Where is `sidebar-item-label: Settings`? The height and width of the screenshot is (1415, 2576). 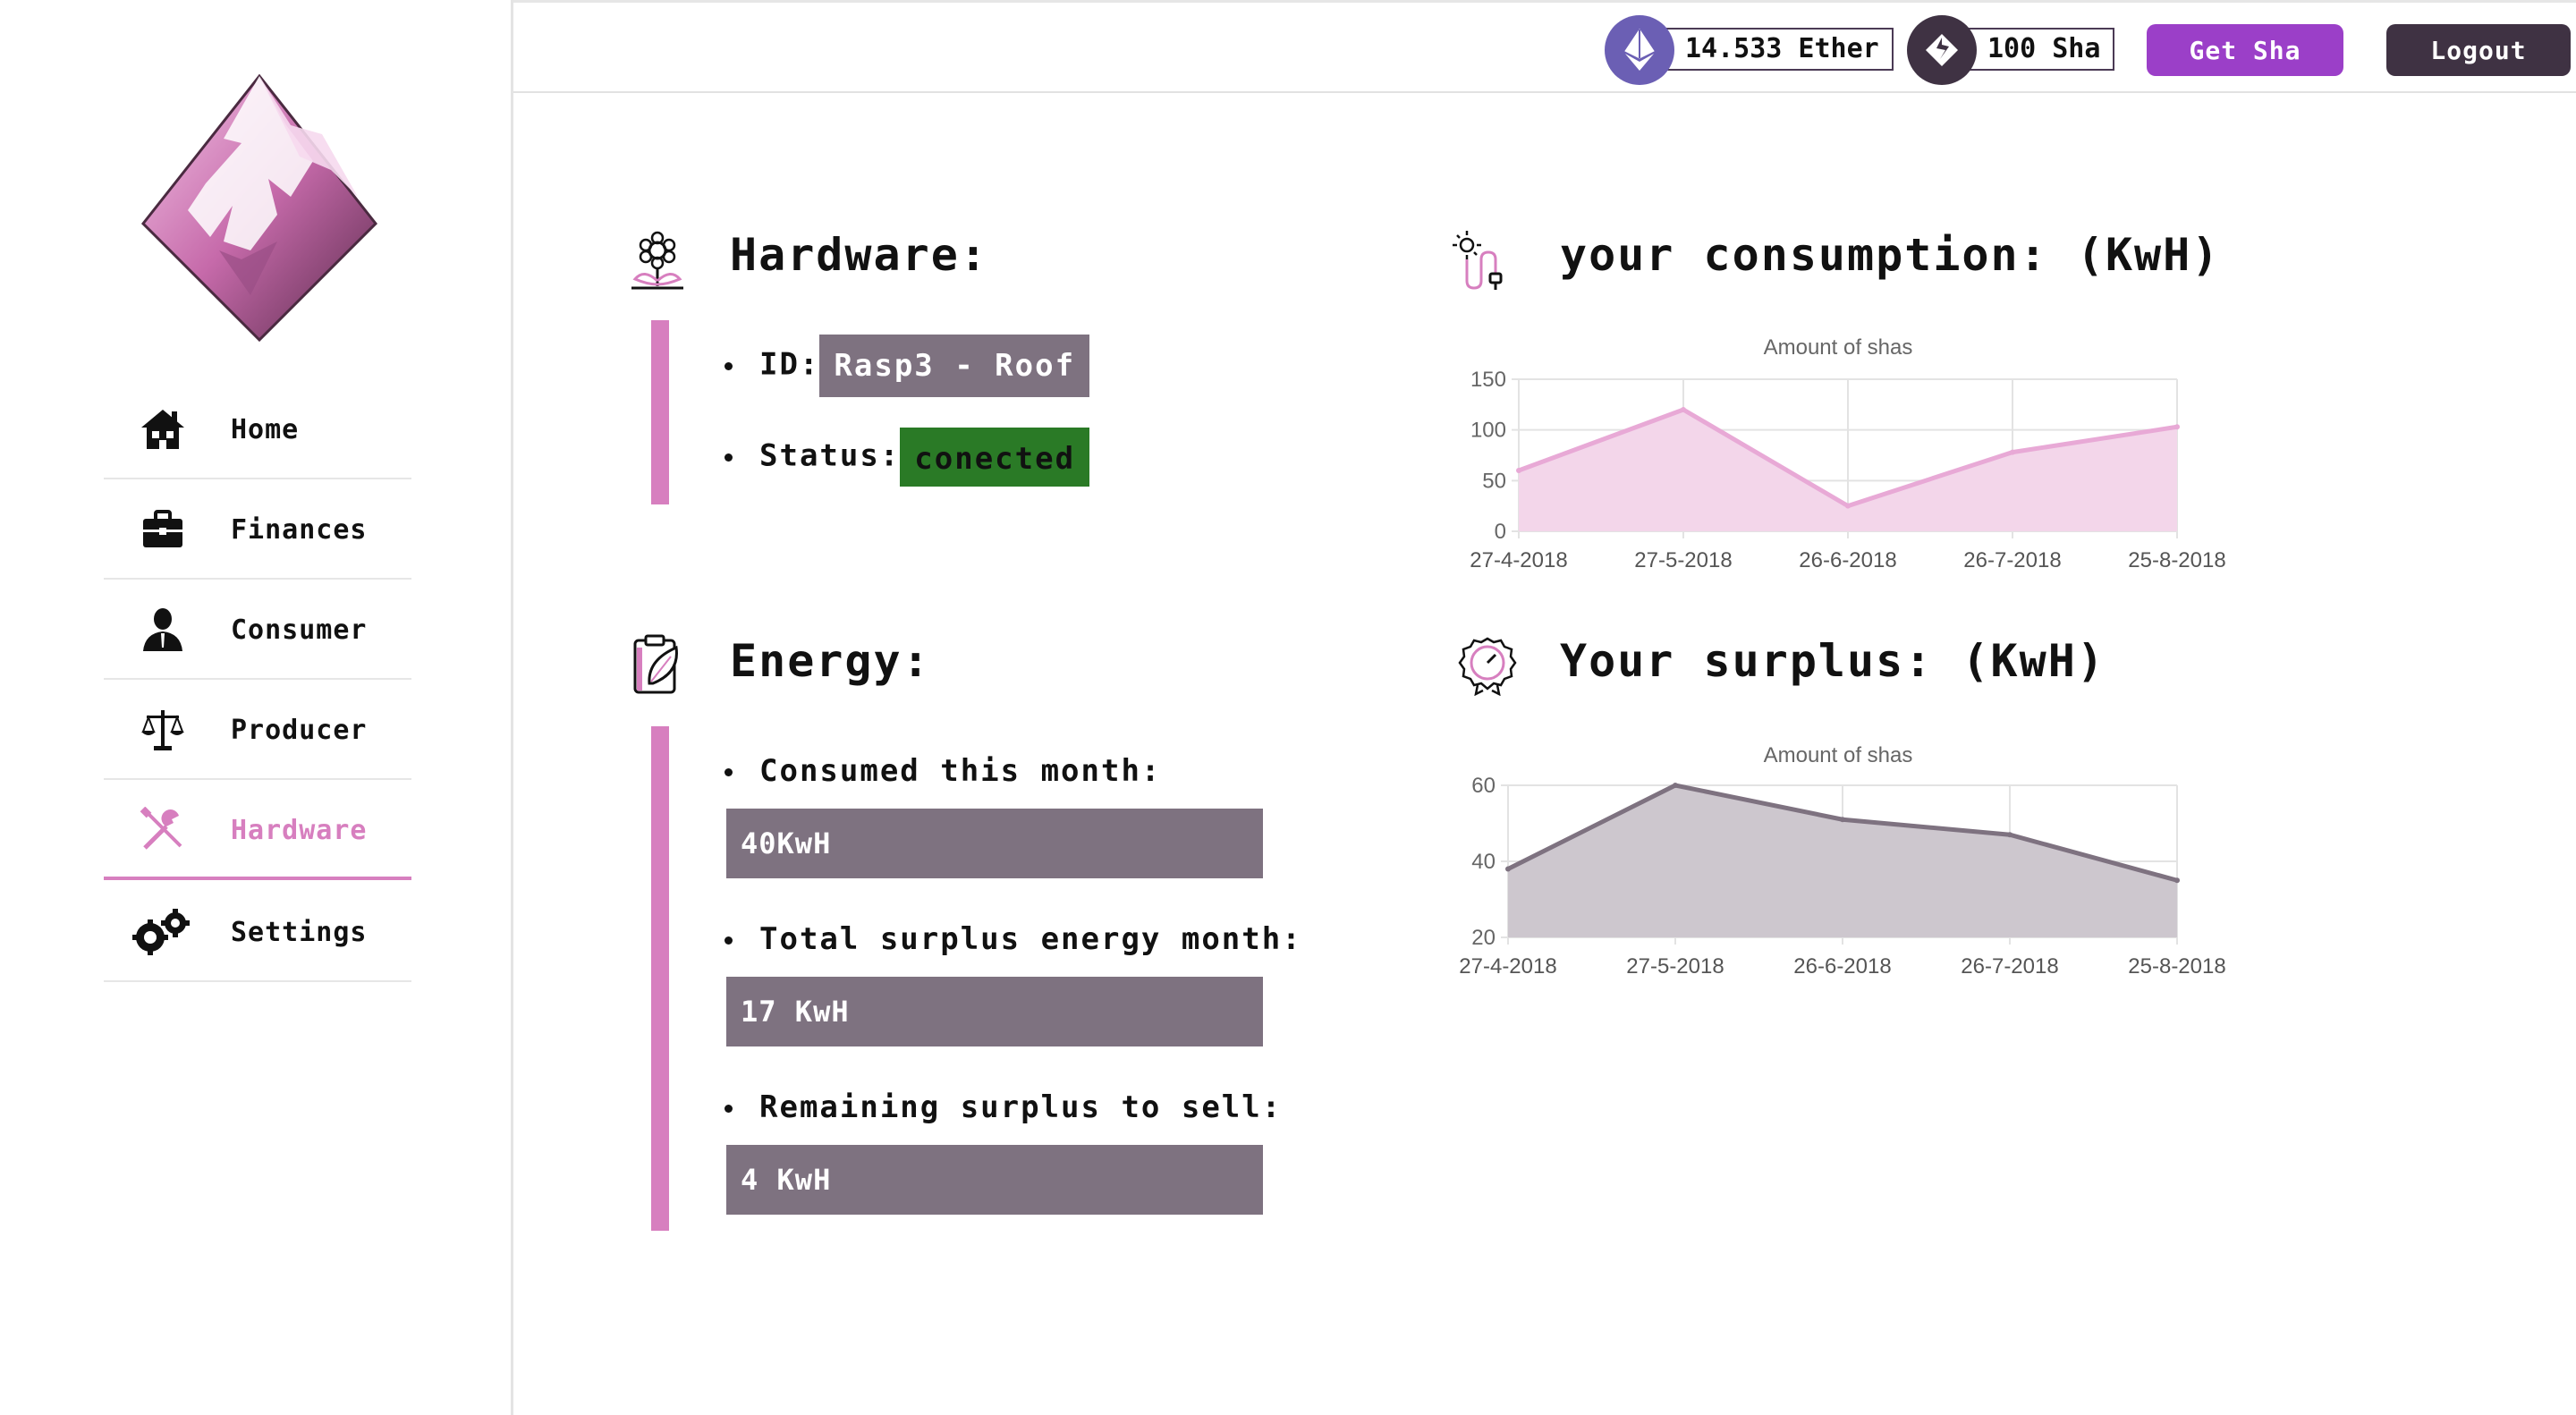 sidebar-item-label: Settings is located at coordinates (299, 933).